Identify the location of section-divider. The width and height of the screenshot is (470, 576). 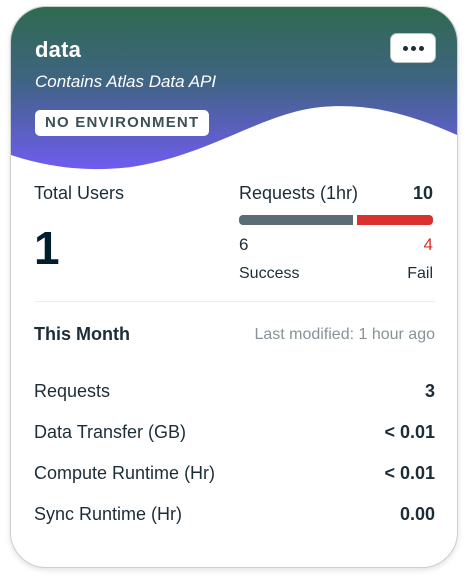
(235, 301).